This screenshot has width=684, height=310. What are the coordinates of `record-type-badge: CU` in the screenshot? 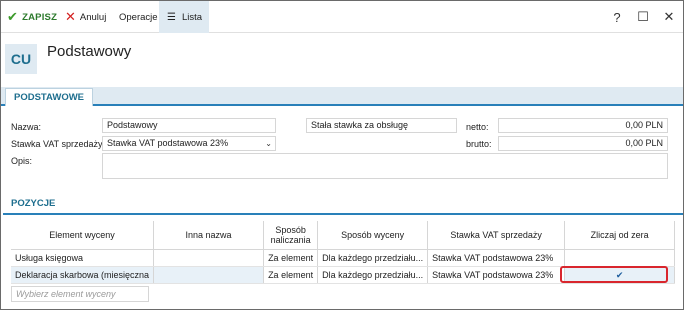 It's located at (21, 59).